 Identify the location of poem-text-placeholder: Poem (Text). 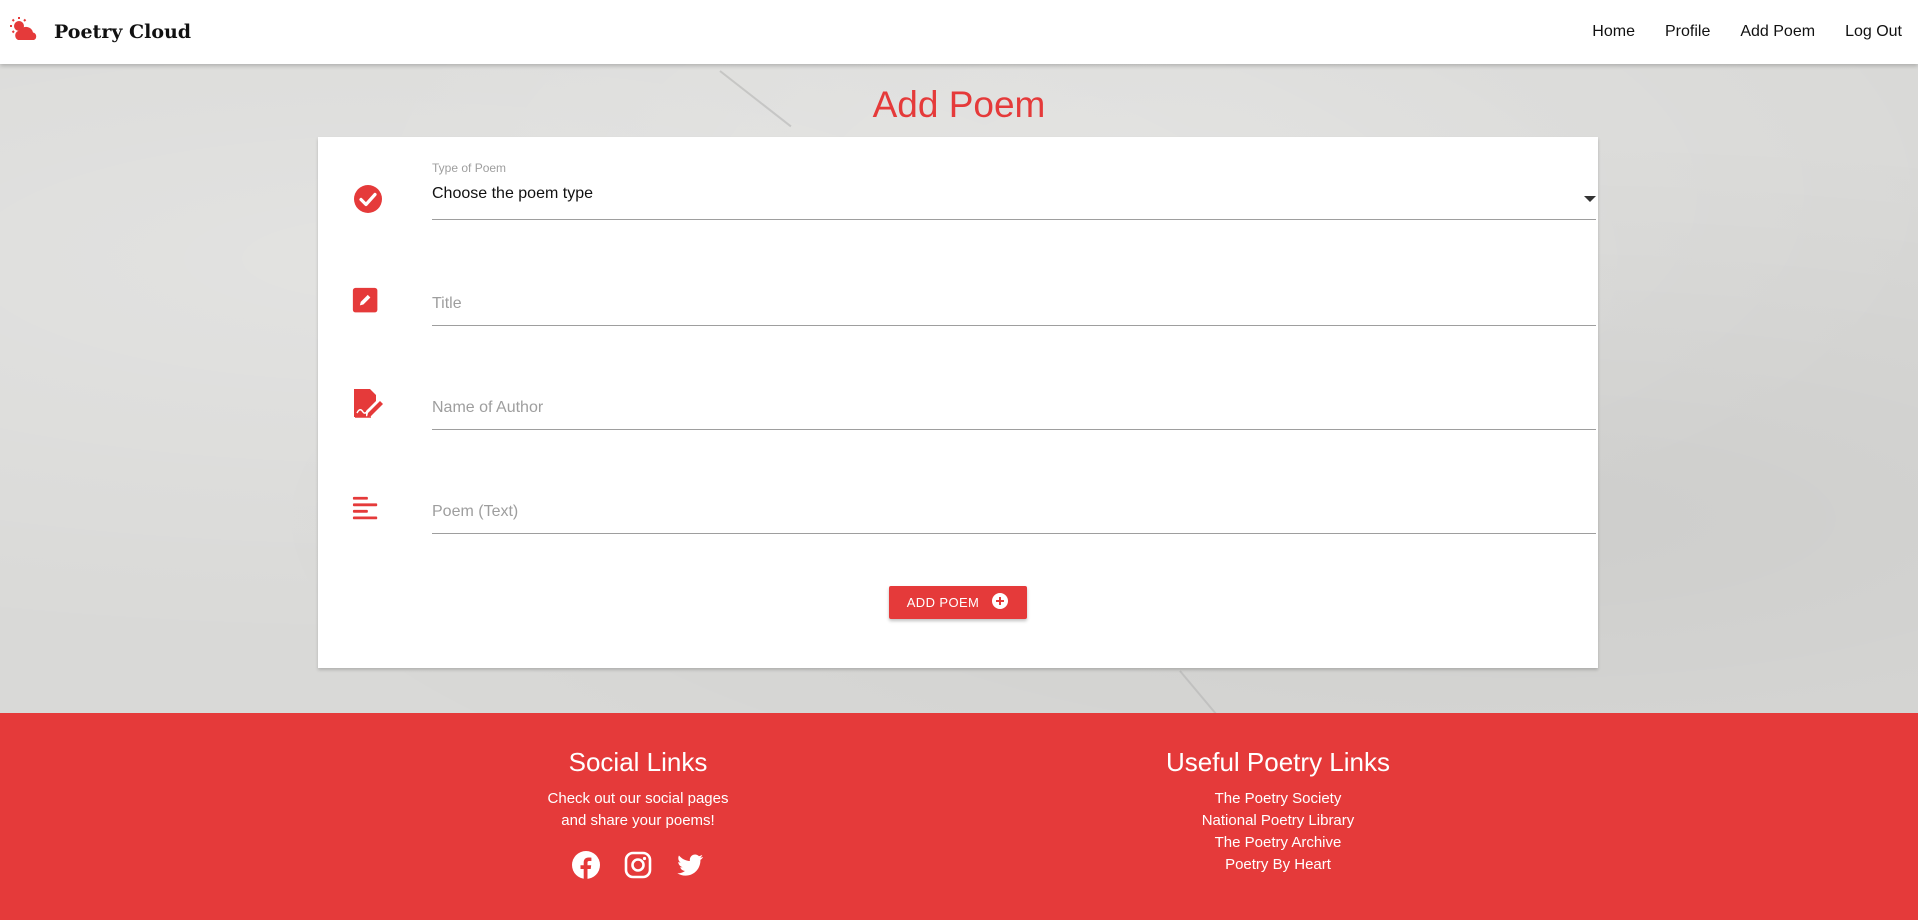
(475, 511).